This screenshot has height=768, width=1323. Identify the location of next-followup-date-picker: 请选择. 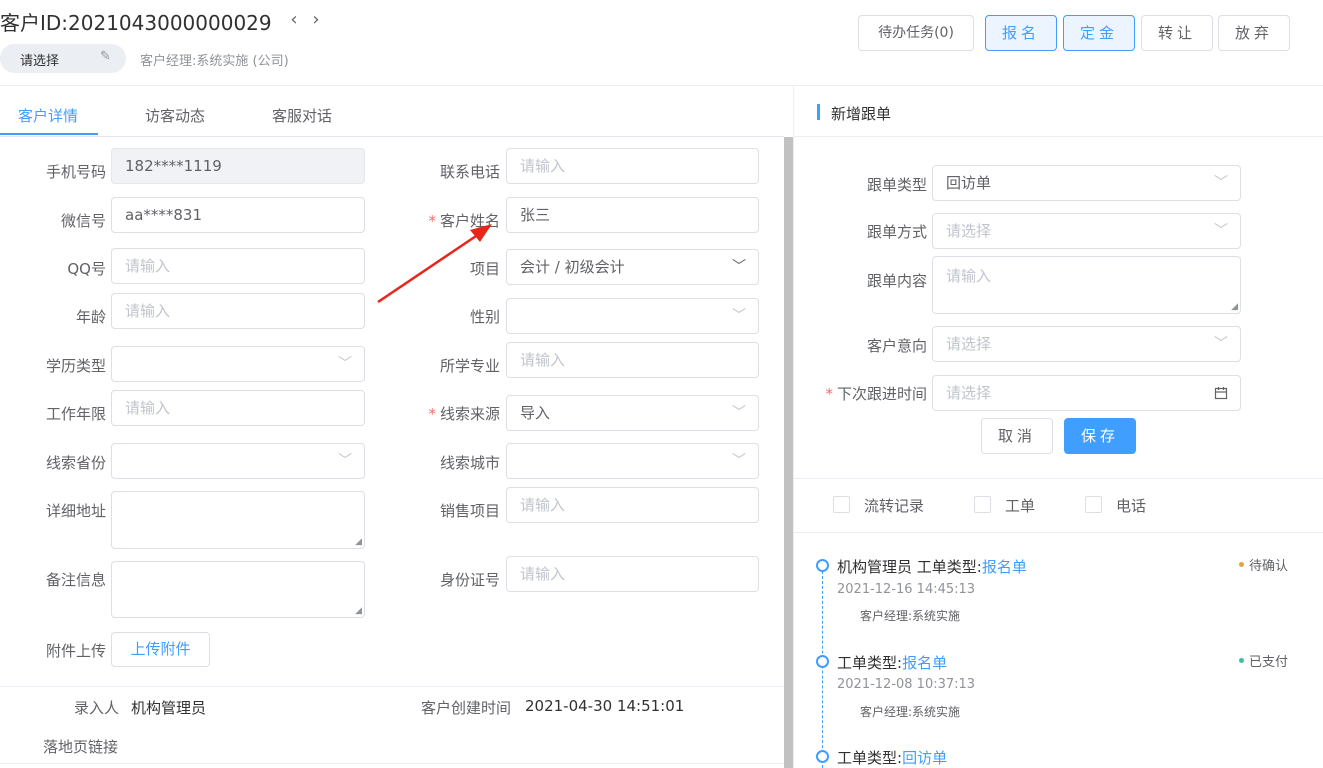
(1086, 393).